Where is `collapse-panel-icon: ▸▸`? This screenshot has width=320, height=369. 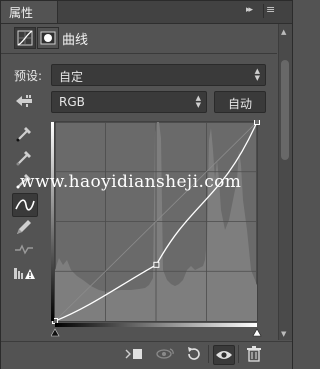 collapse-panel-icon: ▸▸ is located at coordinates (249, 10).